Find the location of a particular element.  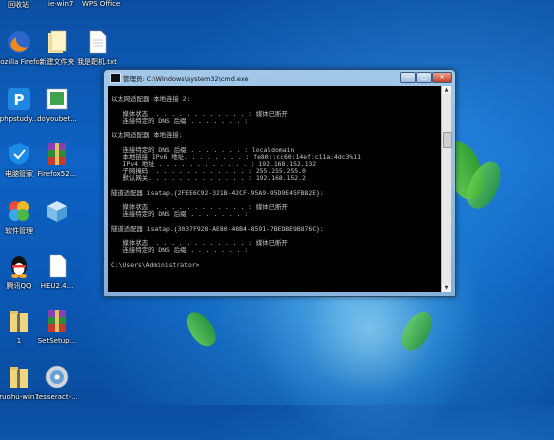

desktop-icon-target-txt: 我是靶机.txt is located at coordinates (97, 47).